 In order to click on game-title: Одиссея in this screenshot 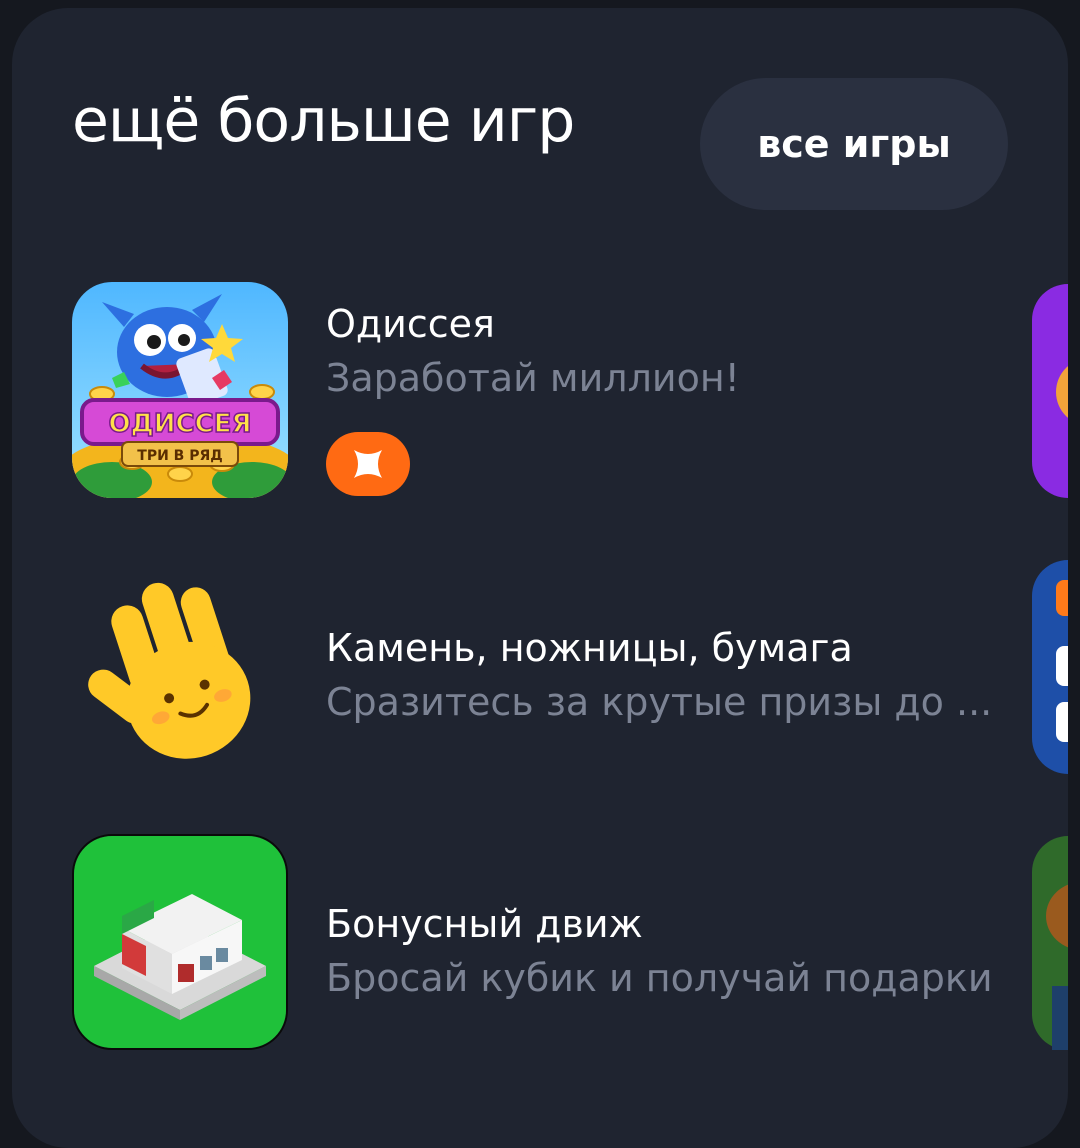, I will do `click(410, 324)`.